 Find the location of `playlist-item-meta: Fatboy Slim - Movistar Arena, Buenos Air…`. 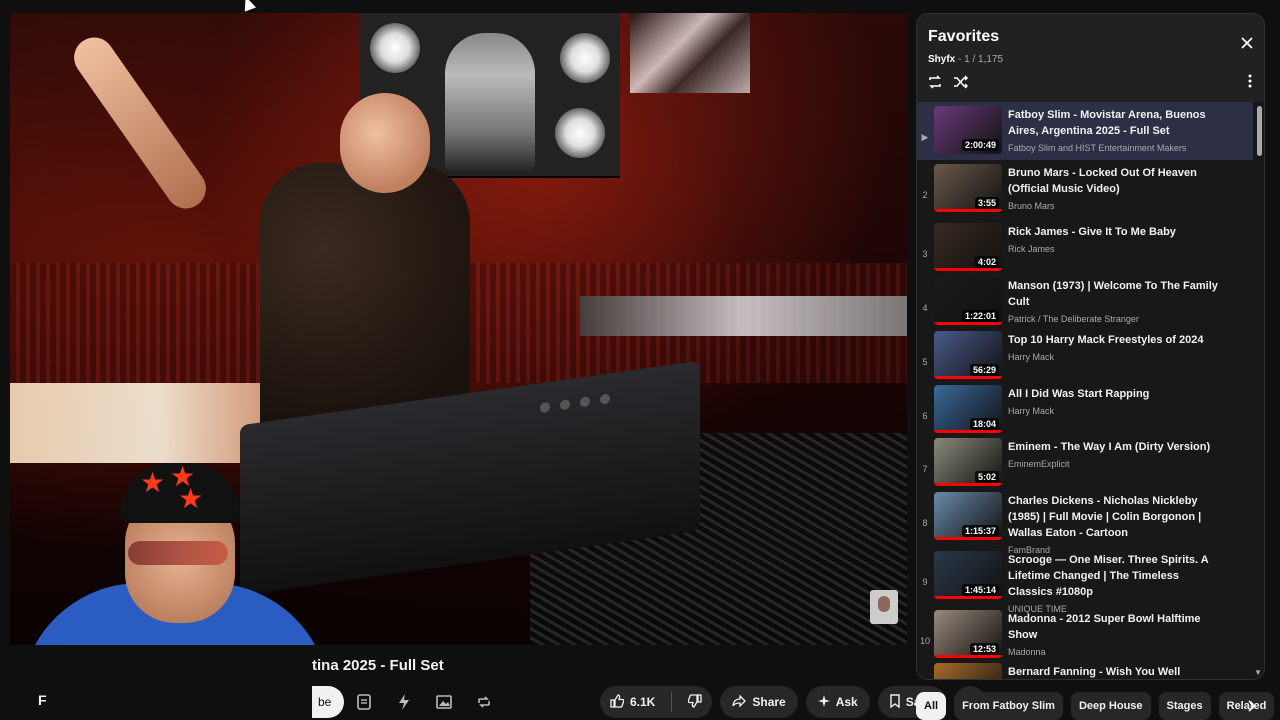

playlist-item-meta: Fatboy Slim - Movistar Arena, Buenos Air… is located at coordinates (1115, 131).